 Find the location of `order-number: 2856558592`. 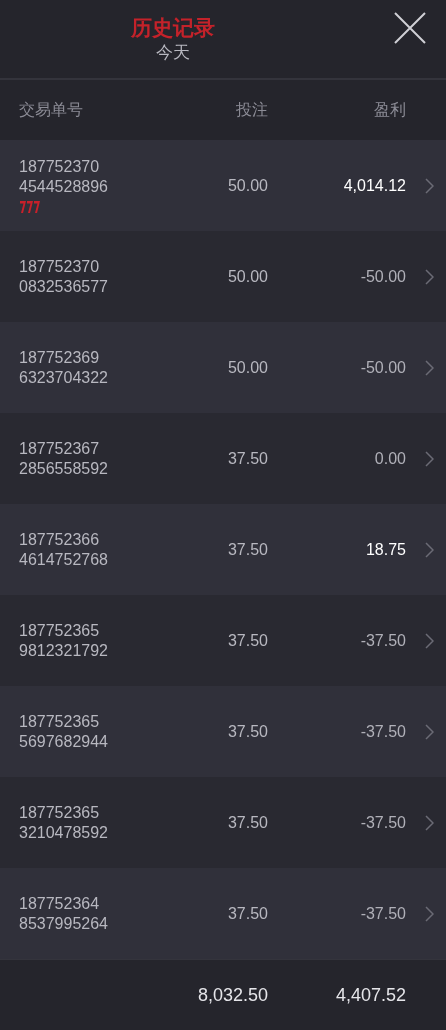

order-number: 2856558592 is located at coordinates (64, 468).